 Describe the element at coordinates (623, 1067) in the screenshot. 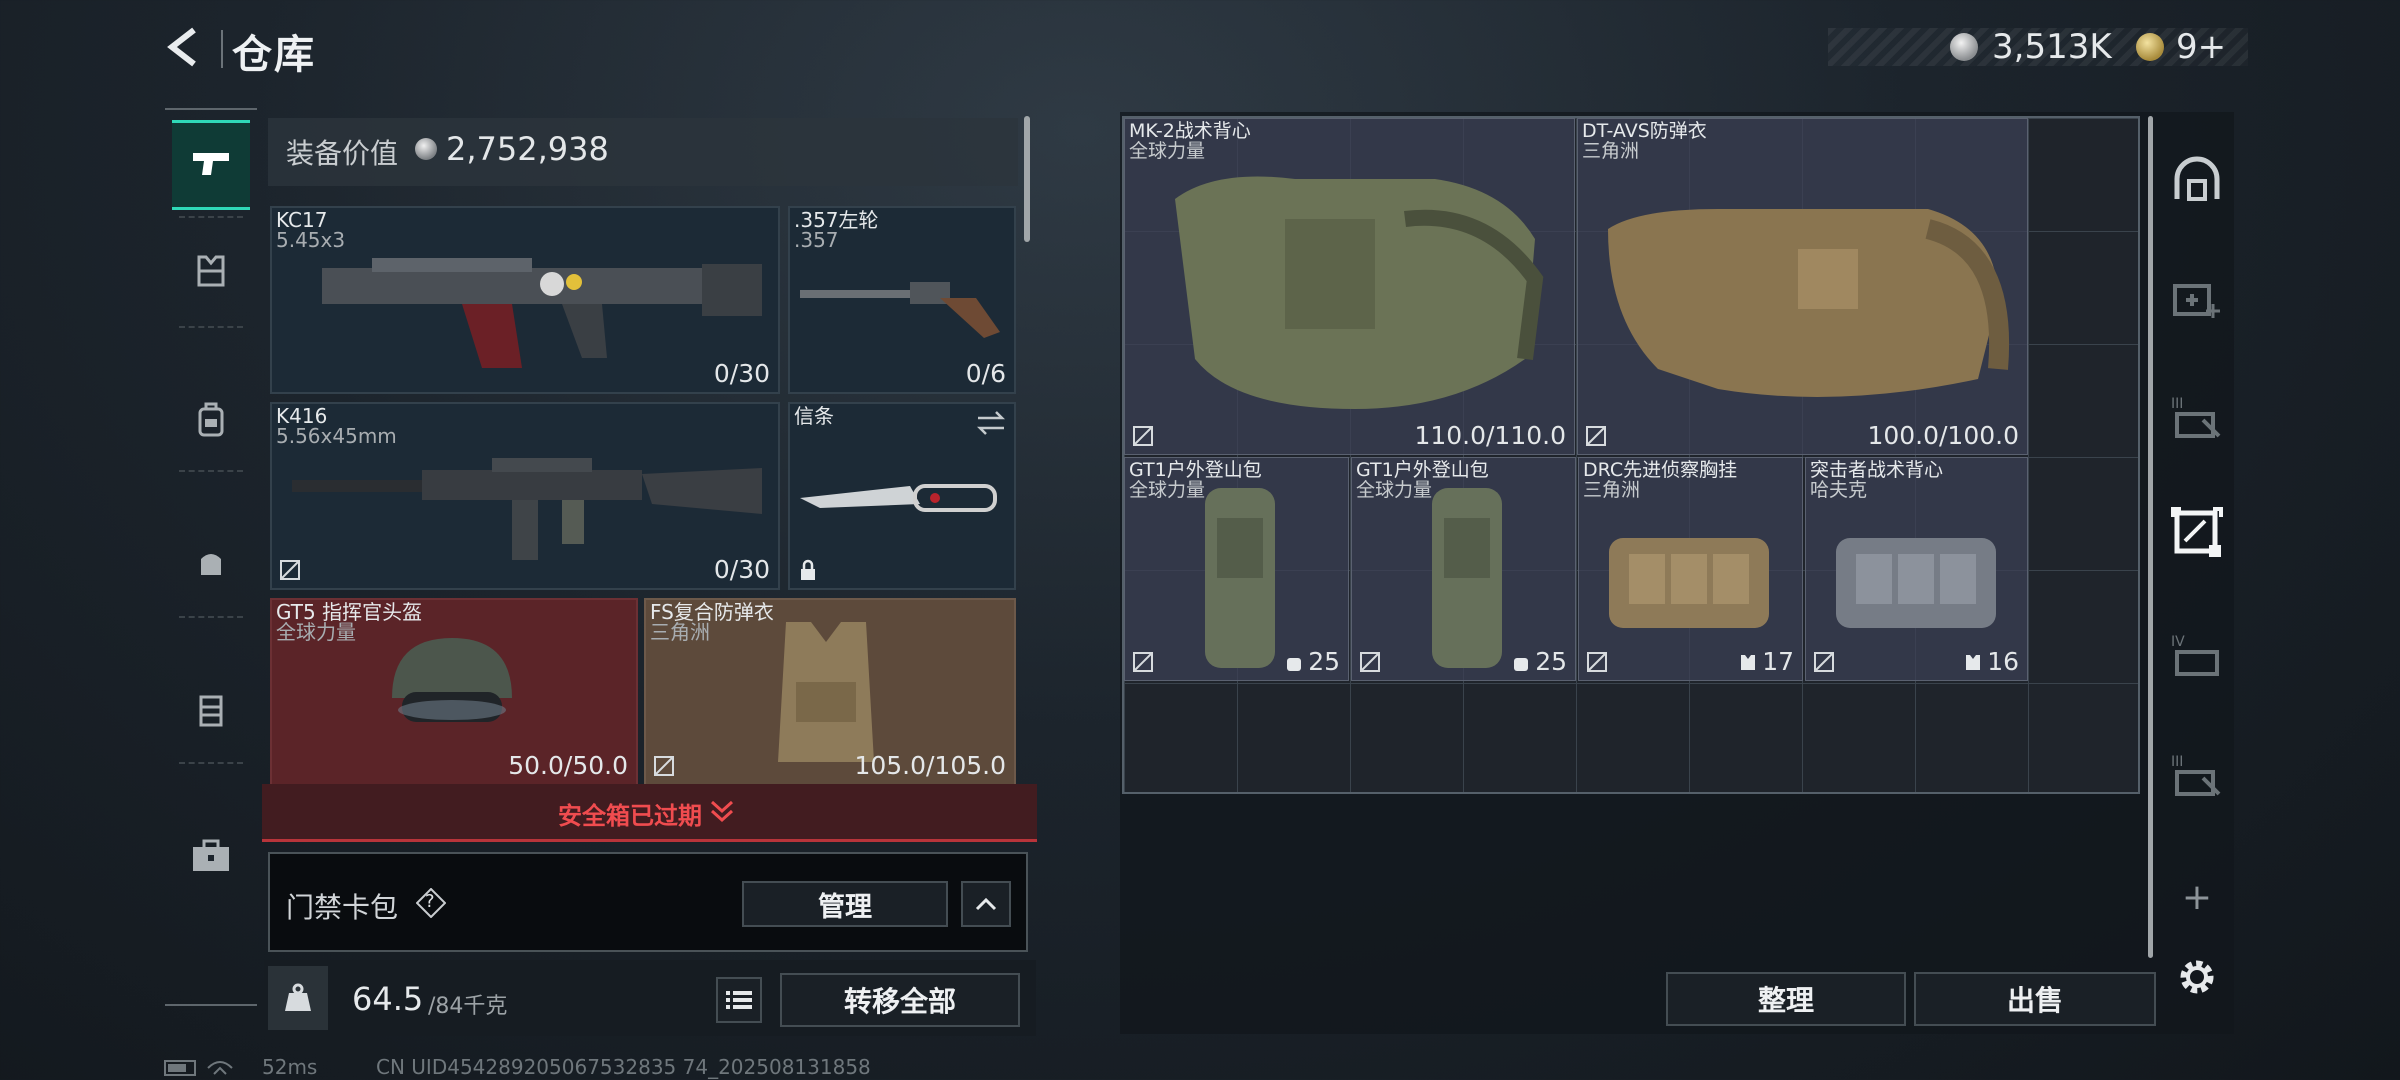

I see `user-uid: CN UID454289205067532835 74_202508131858` at that location.